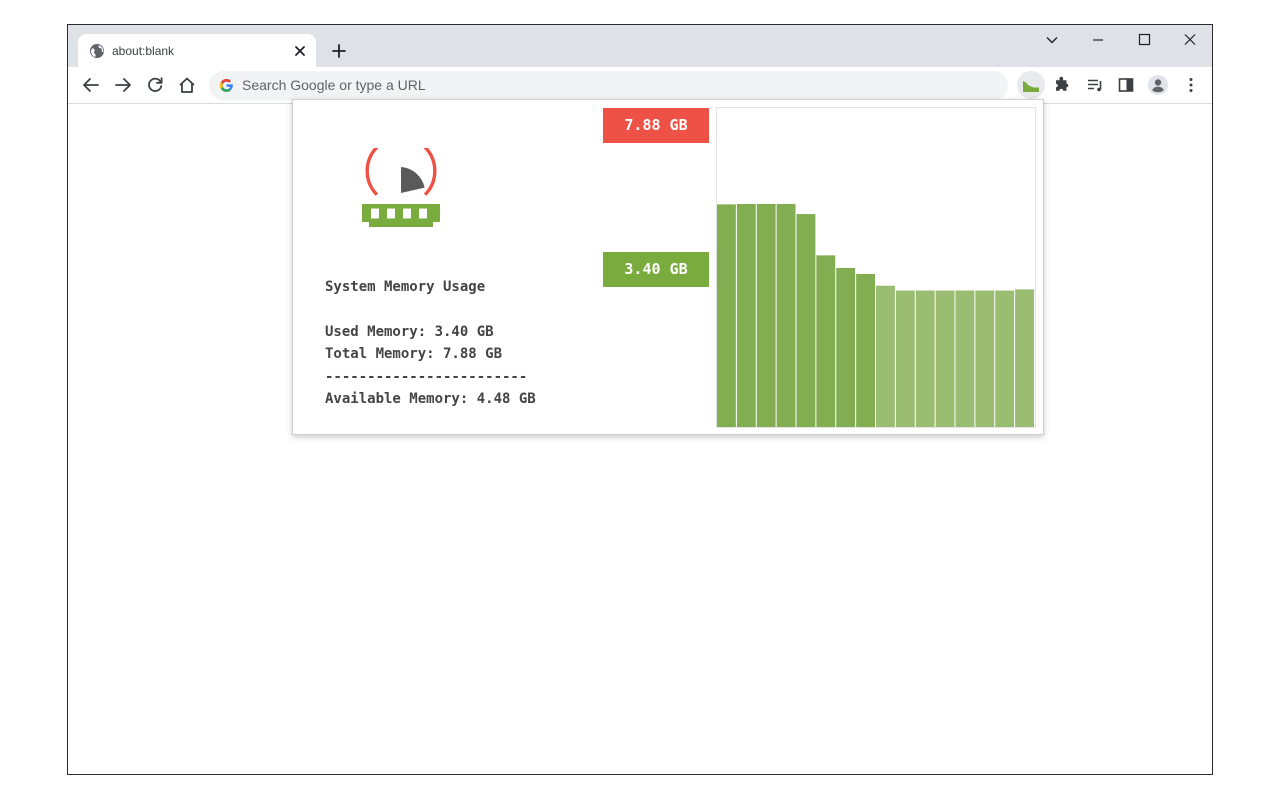 The height and width of the screenshot is (800, 1280). I want to click on reading-list-icon, so click(1095, 85).